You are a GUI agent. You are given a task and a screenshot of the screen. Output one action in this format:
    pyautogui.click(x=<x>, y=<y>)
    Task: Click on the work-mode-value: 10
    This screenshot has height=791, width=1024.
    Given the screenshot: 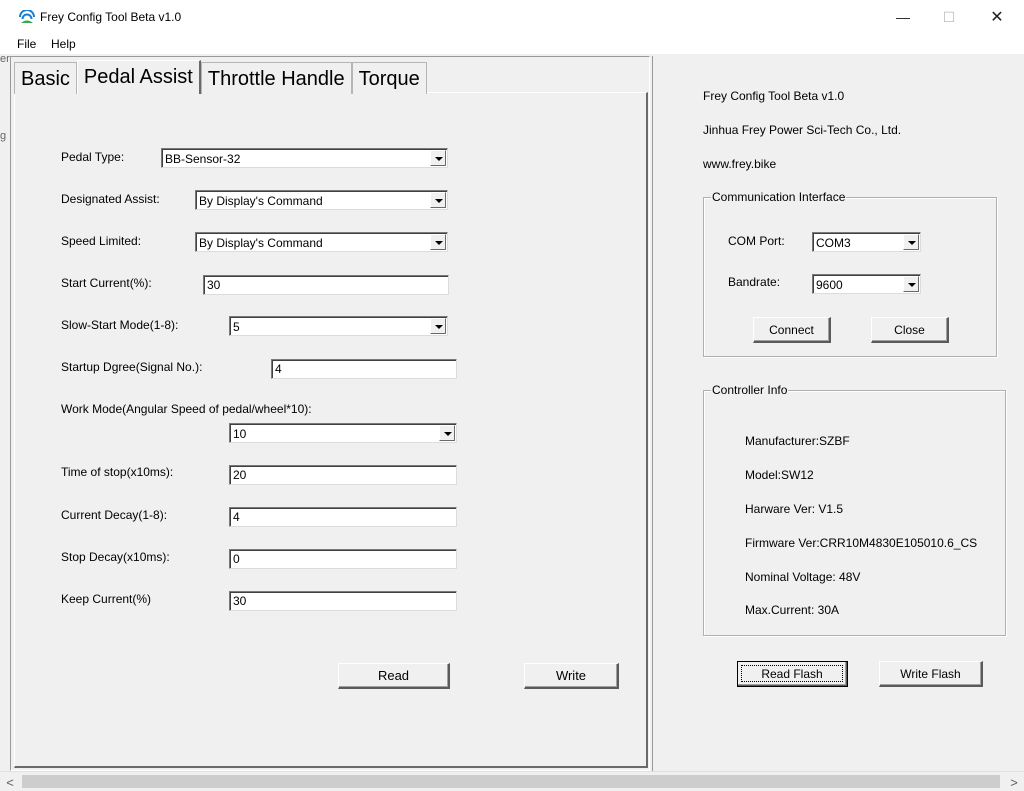 What is the action you would take?
    pyautogui.click(x=240, y=434)
    